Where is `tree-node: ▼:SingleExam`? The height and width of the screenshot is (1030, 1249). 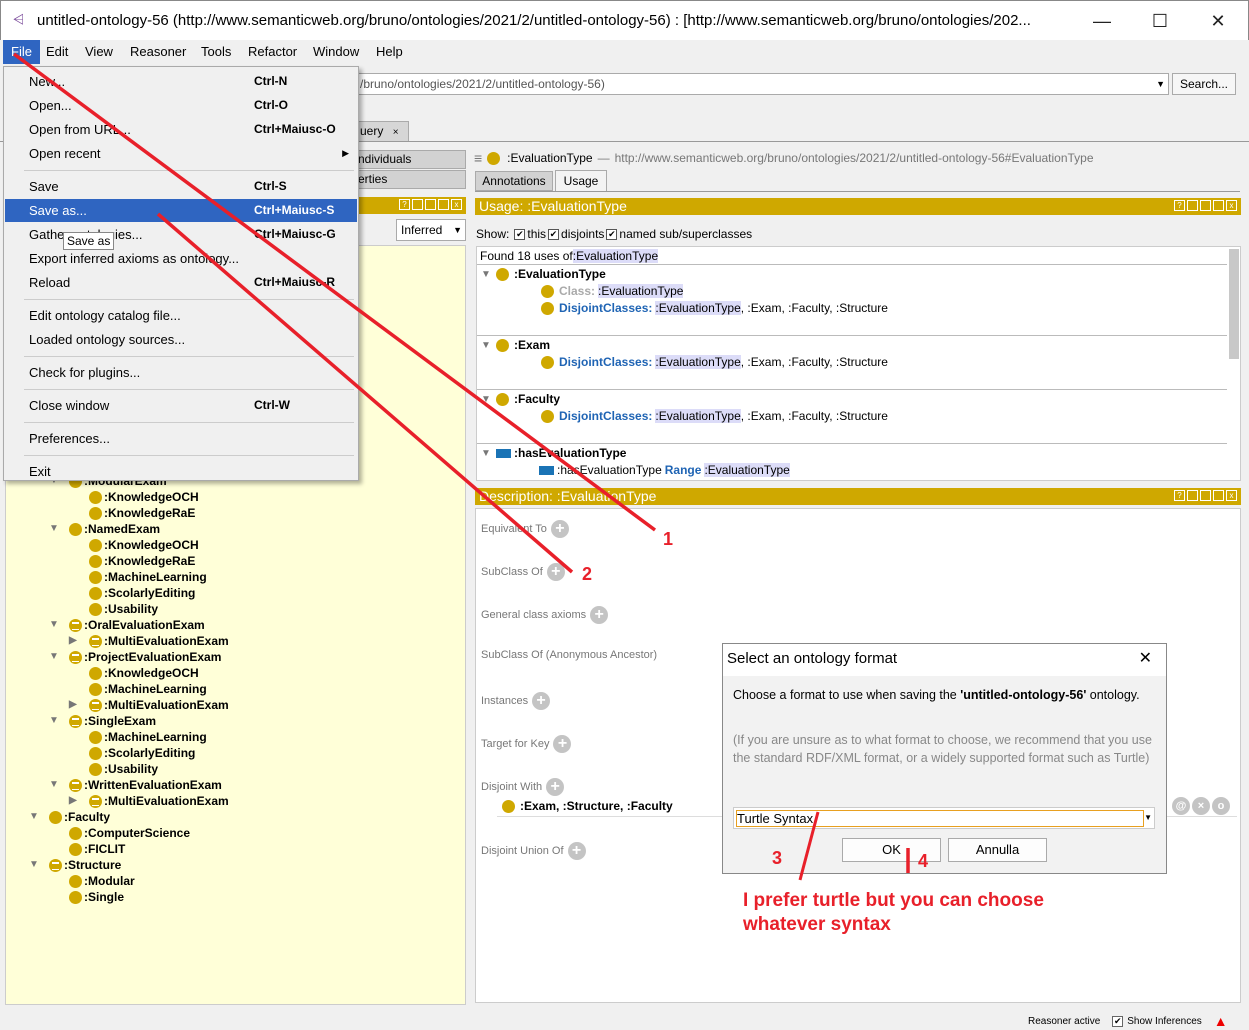 tree-node: ▼:SingleExam is located at coordinates (102, 721).